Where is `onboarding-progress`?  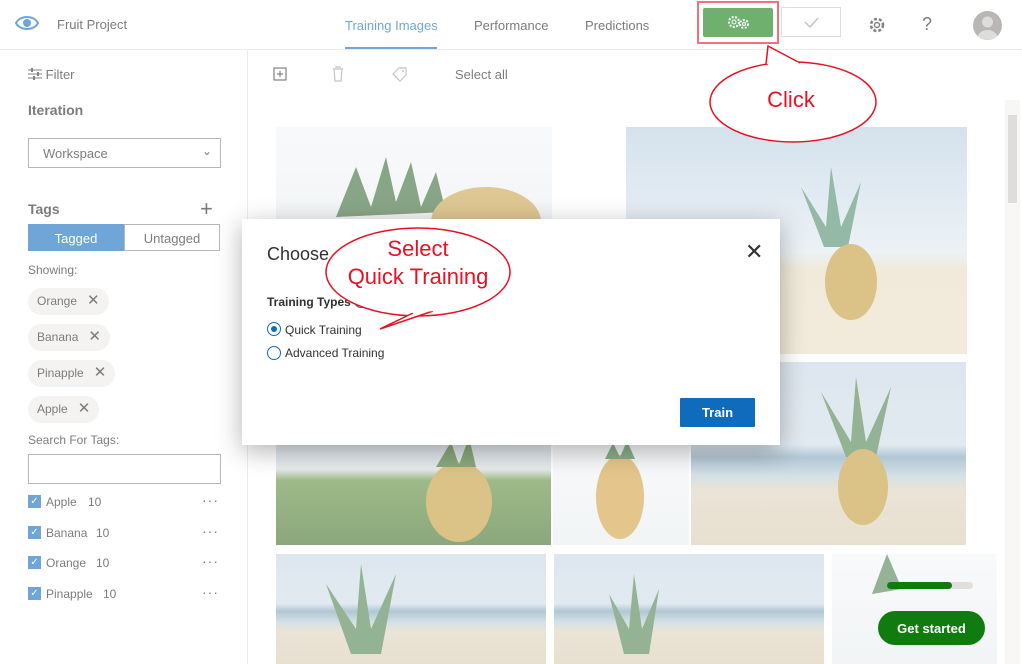 onboarding-progress is located at coordinates (930, 585).